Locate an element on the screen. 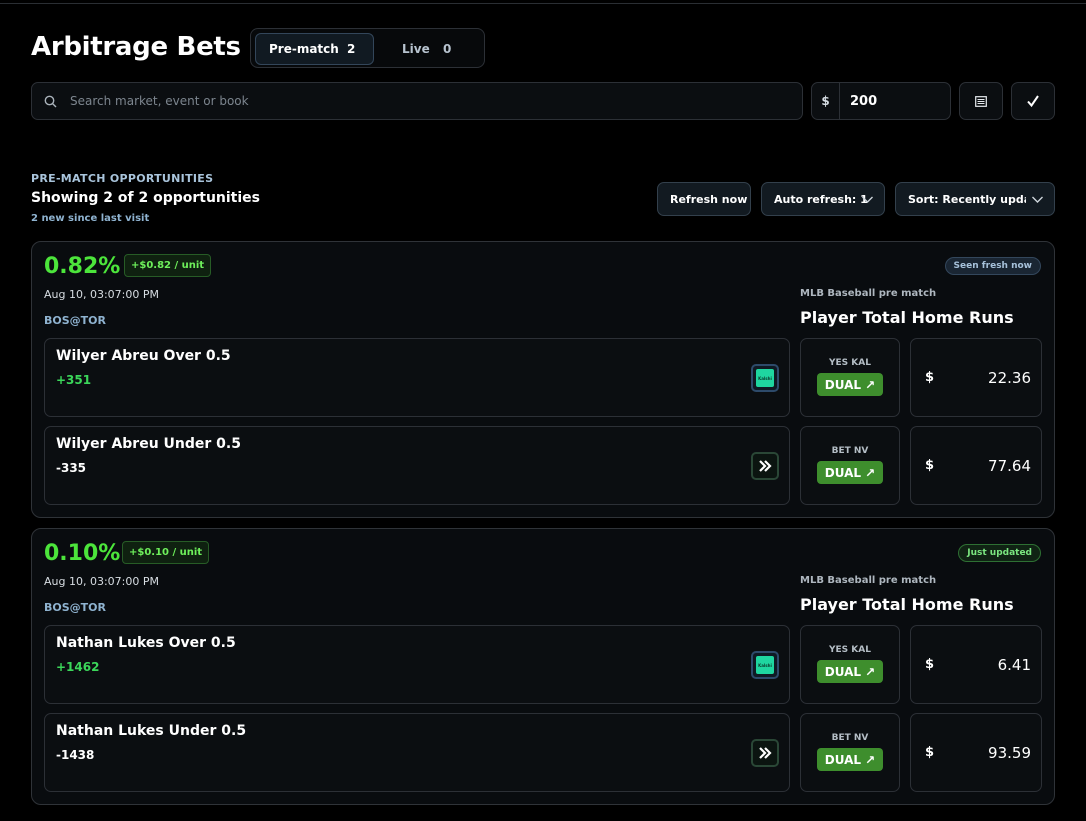  tab-label: Pre-match is located at coordinates (304, 49).